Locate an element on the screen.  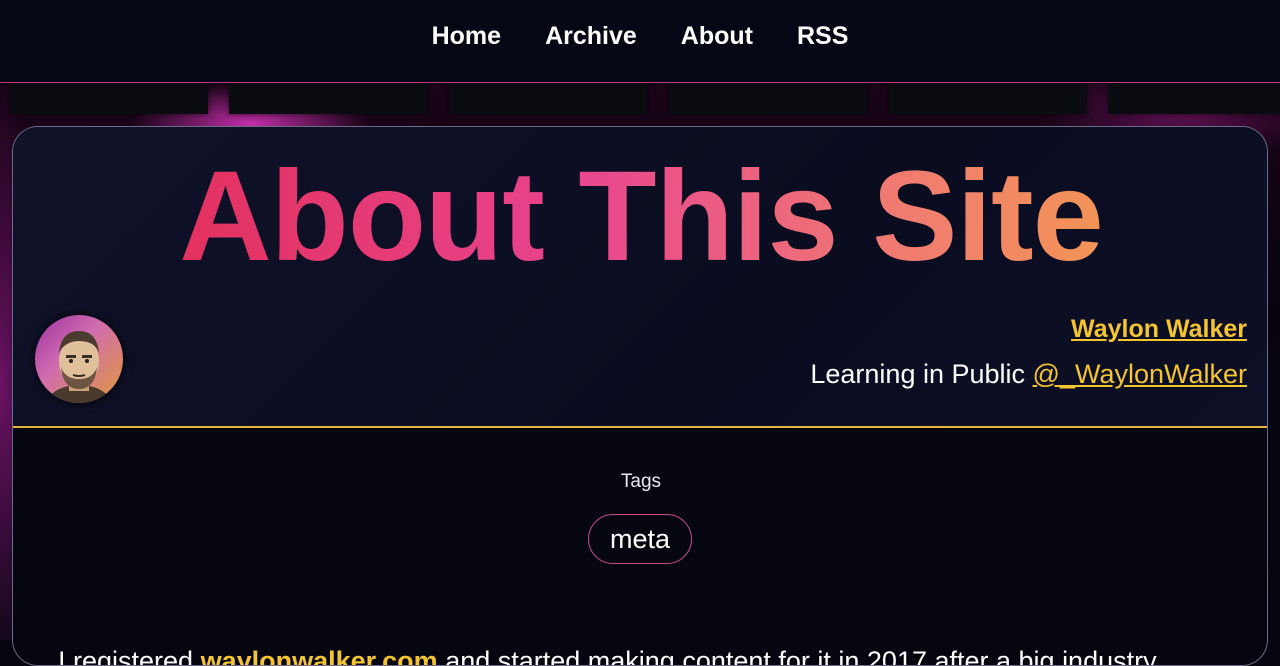
intro-text: I registered is located at coordinates (129, 656).